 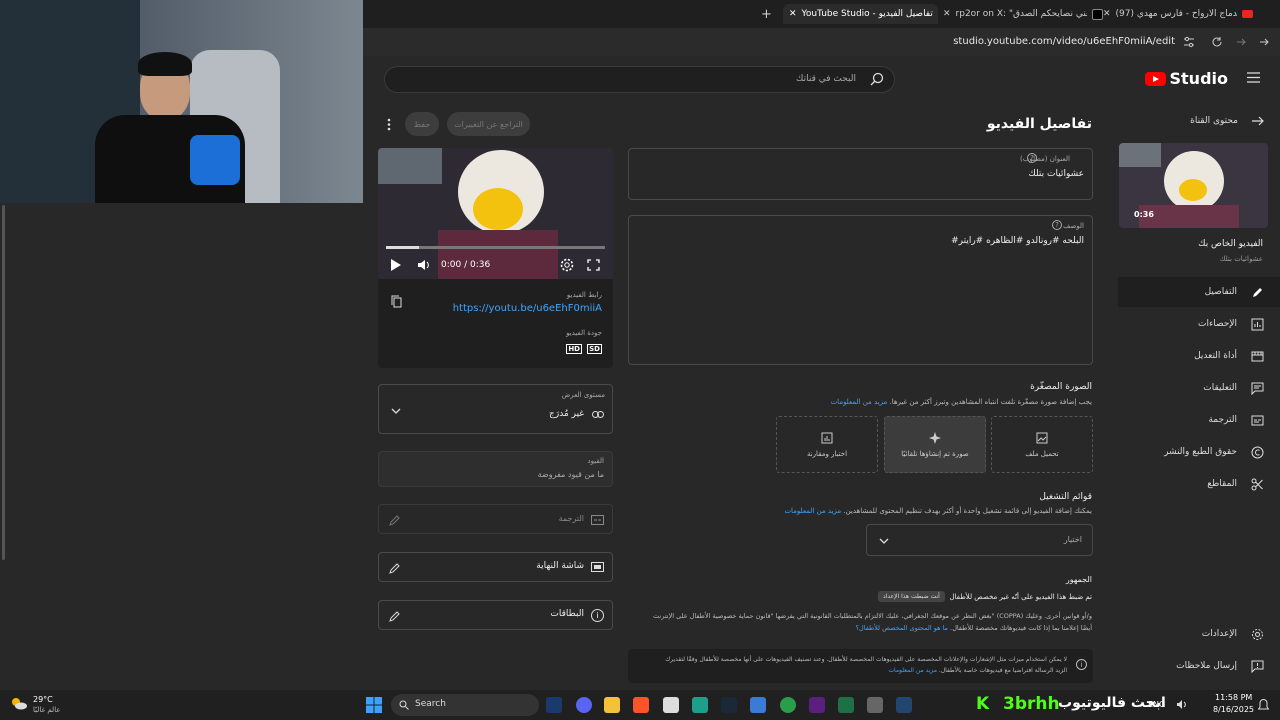 What do you see at coordinates (3, 382) in the screenshot?
I see `scrollbar` at bounding box center [3, 382].